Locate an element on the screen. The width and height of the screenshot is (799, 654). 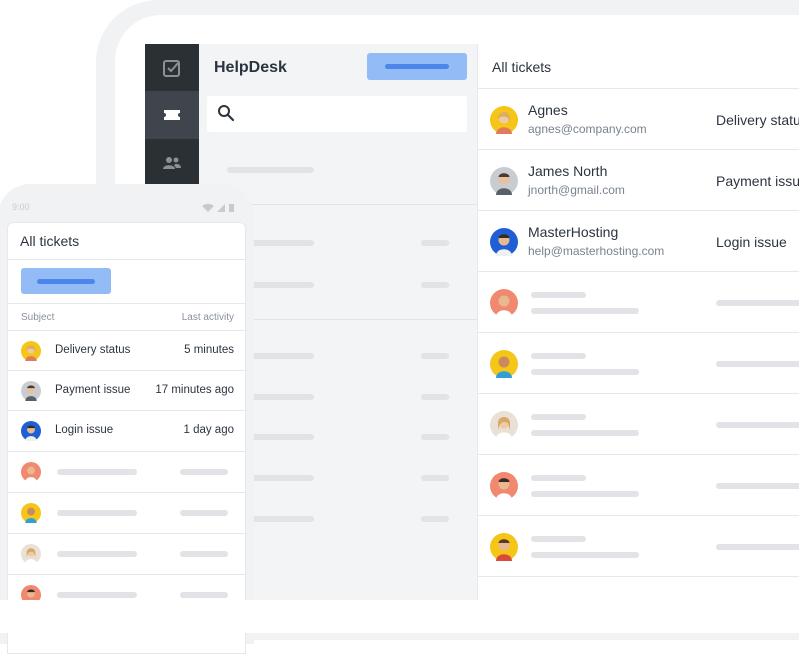
search-icon is located at coordinates (226, 113).